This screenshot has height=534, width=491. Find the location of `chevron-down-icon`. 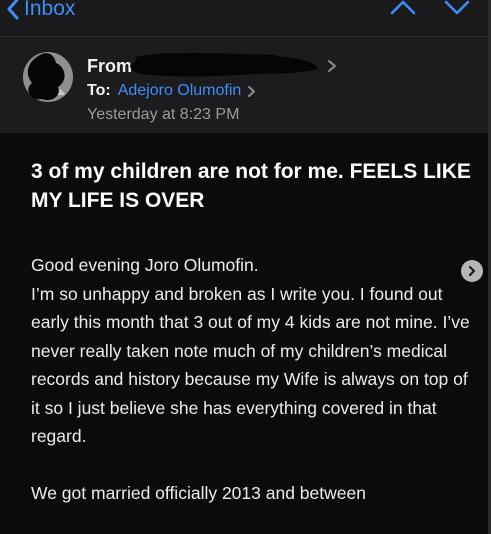

chevron-down-icon is located at coordinates (457, 9).